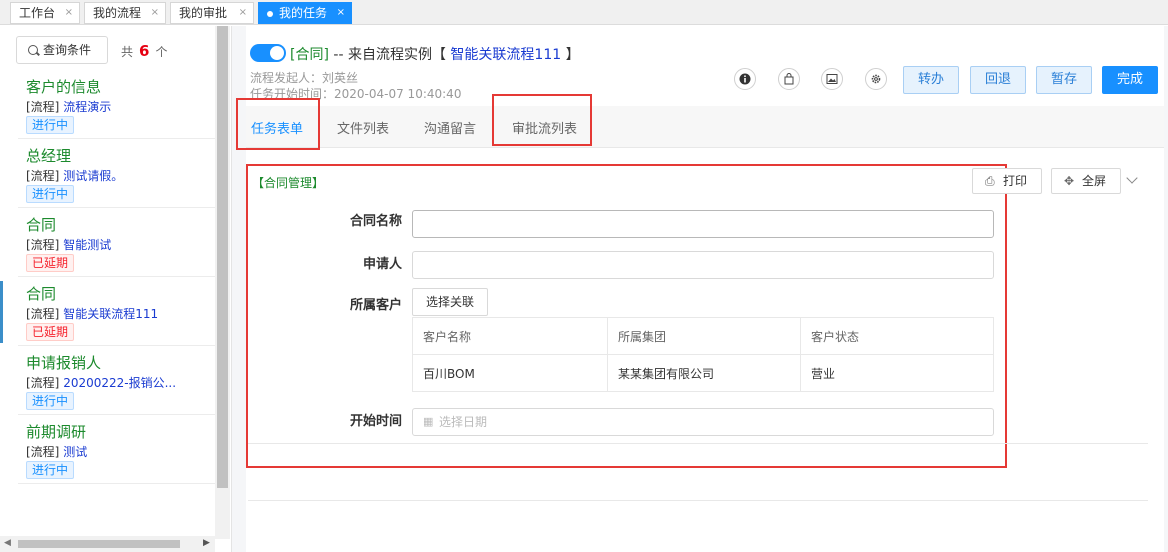 The image size is (1168, 552). Describe the element at coordinates (87, 245) in the screenshot. I see `flow-name: 智能测试` at that location.